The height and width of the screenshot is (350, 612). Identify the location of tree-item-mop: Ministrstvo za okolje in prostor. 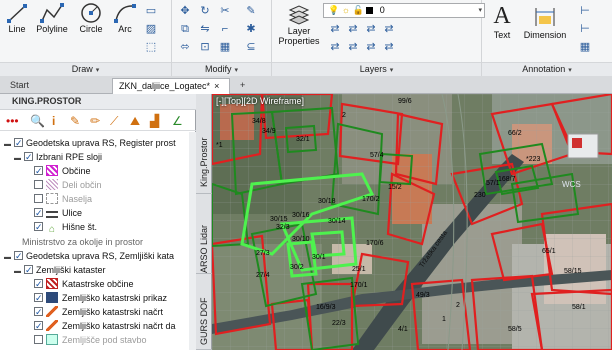
(82, 242).